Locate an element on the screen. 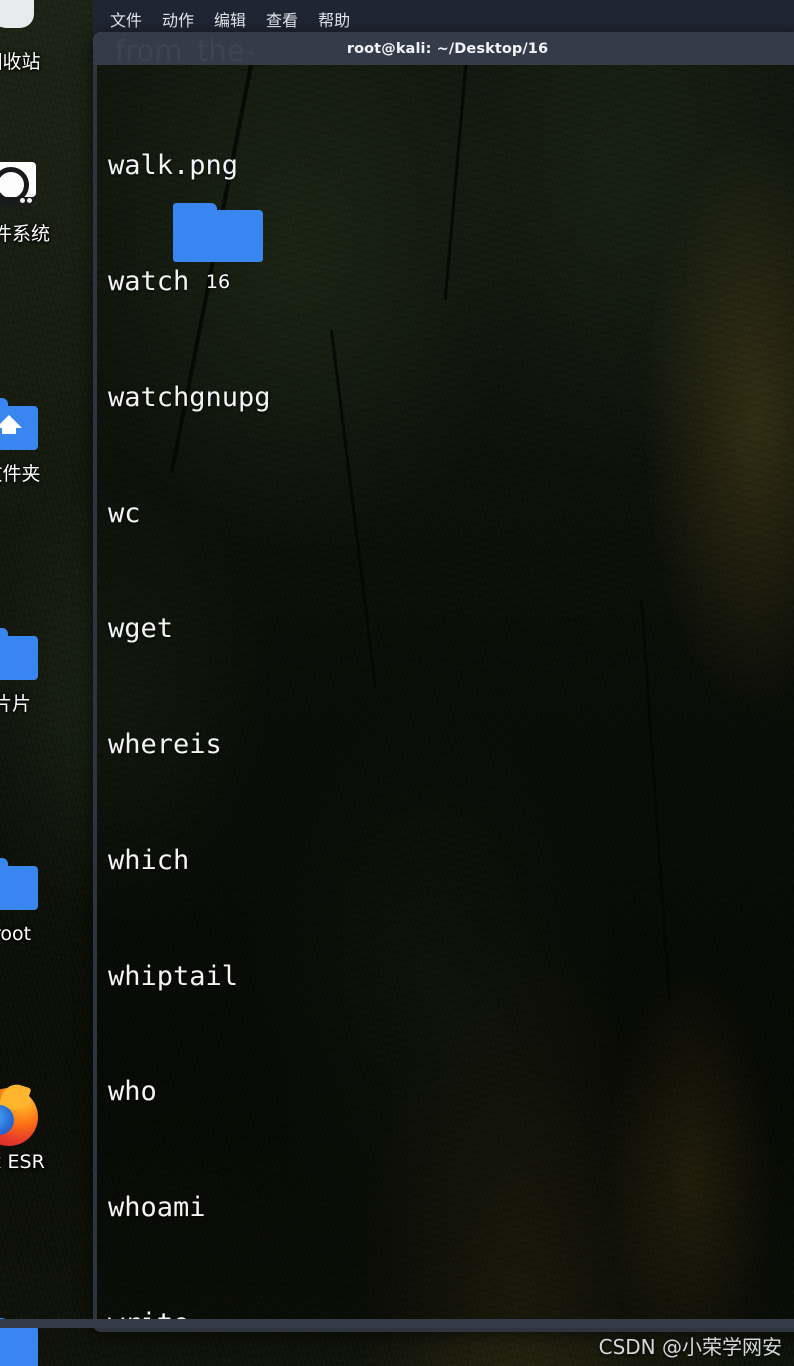 The height and width of the screenshot is (1366, 794). desktop-icon-label: 文件系统 is located at coordinates (25, 234).